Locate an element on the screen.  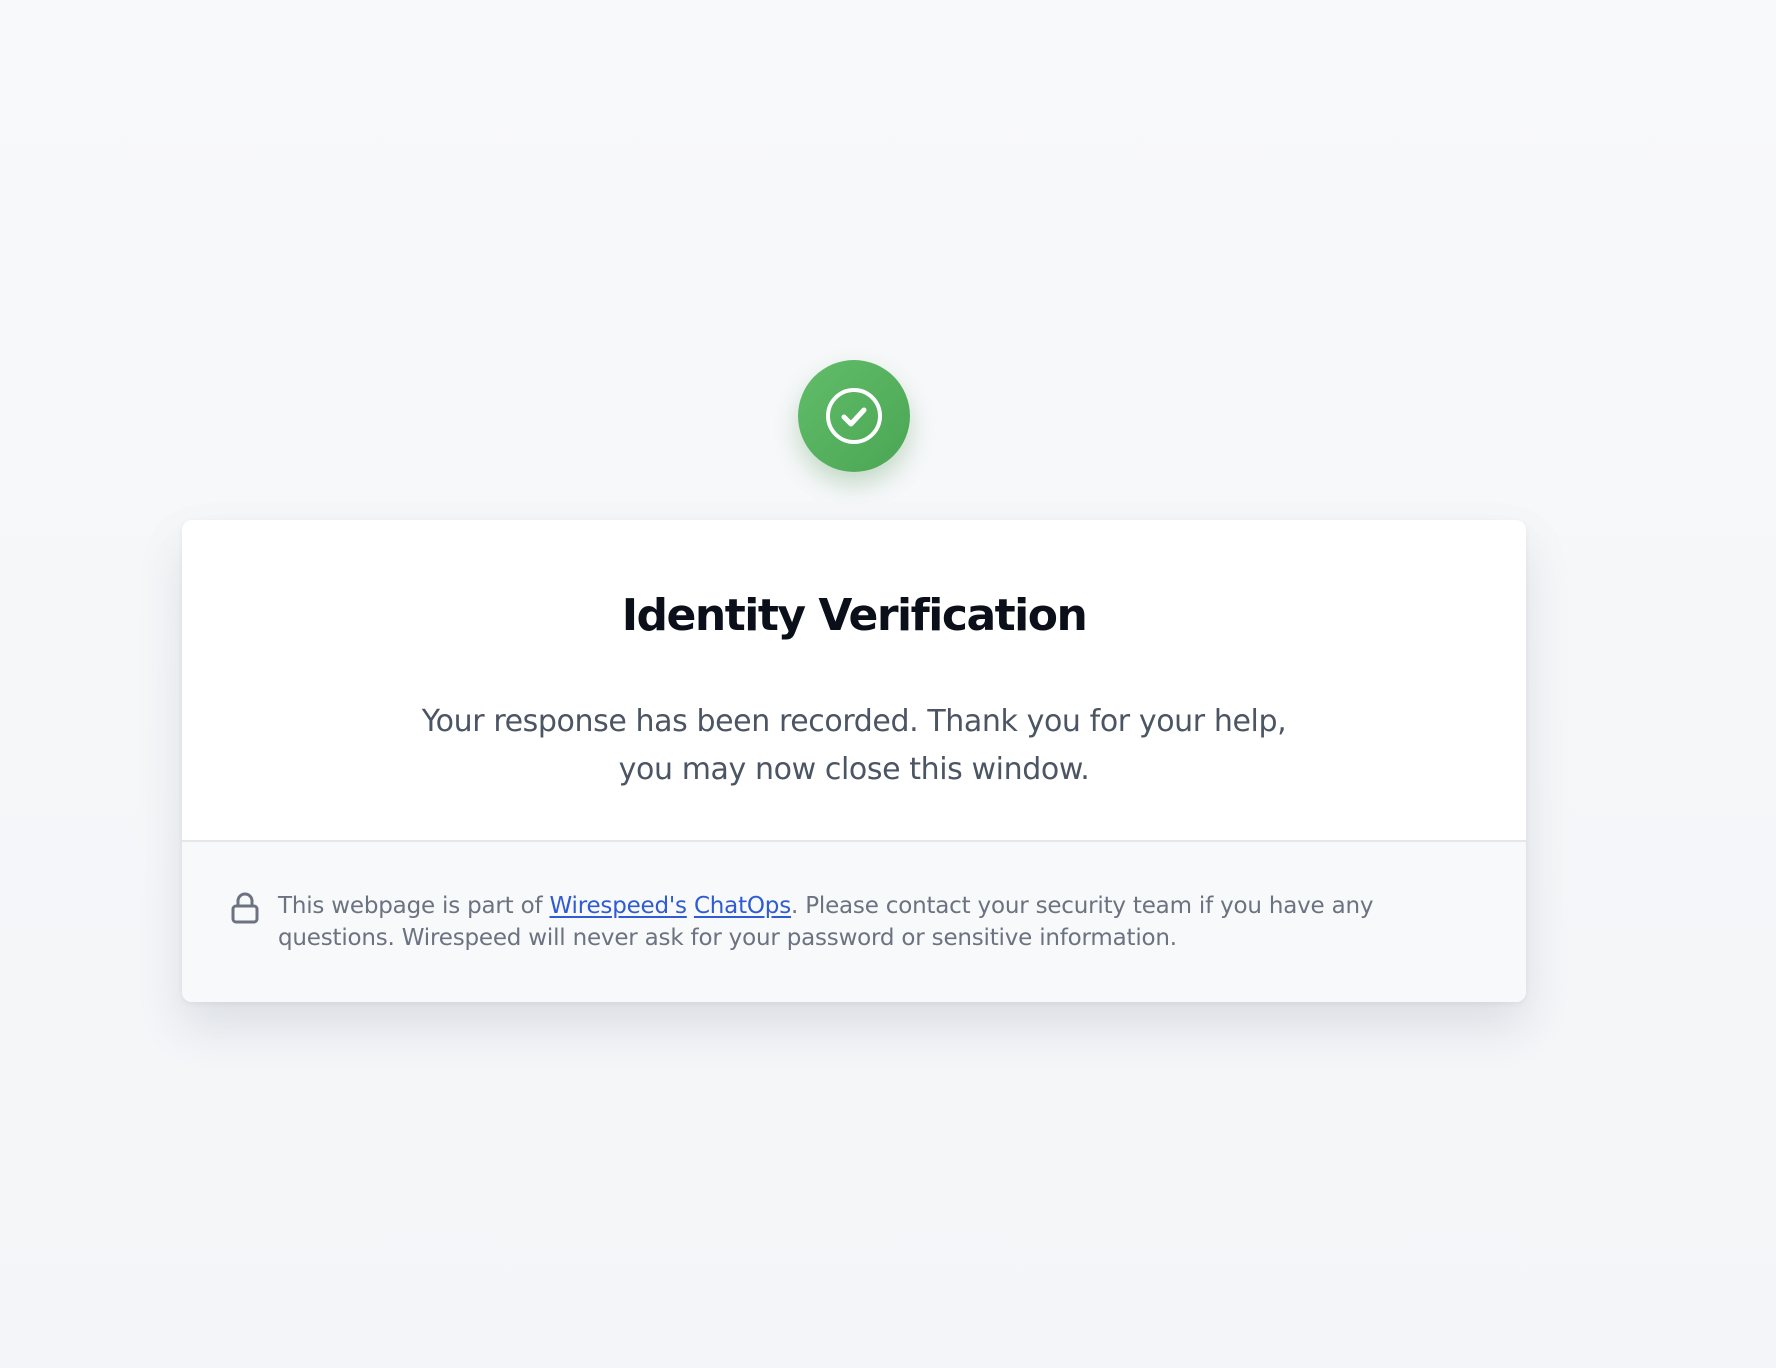
notice-text-before: This webpage is part of is located at coordinates (414, 906).